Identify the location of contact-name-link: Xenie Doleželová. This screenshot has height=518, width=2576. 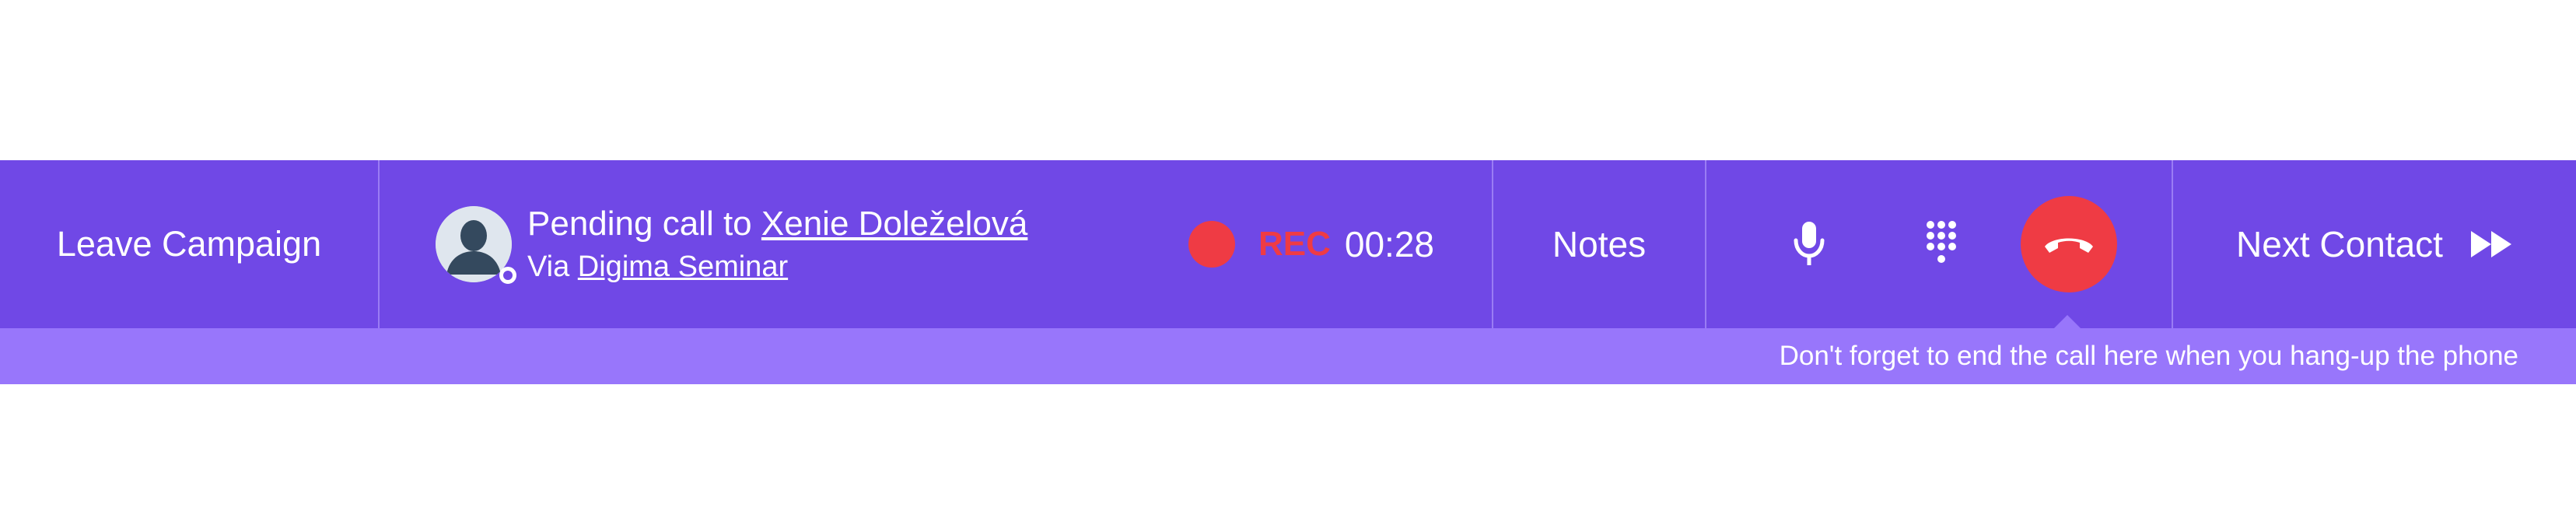
(894, 224).